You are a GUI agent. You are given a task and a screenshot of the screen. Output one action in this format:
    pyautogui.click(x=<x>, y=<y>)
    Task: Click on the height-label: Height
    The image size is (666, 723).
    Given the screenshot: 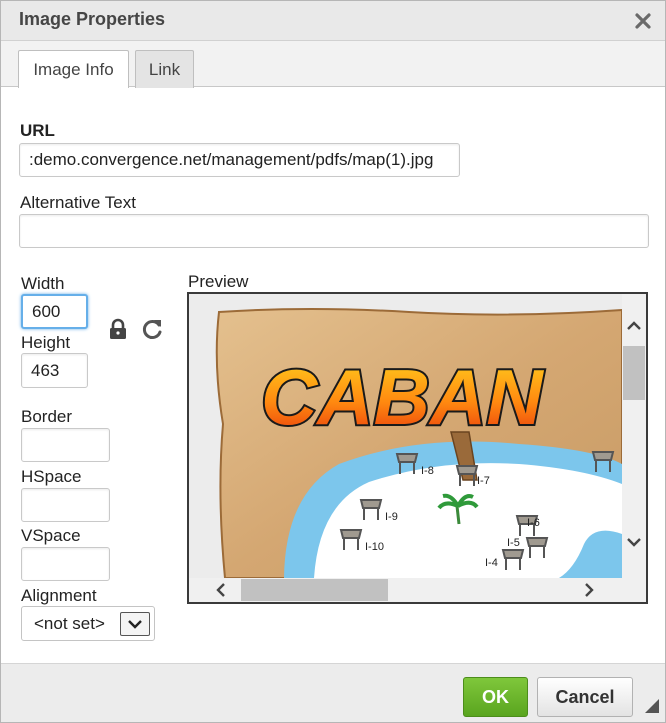 What is the action you would take?
    pyautogui.click(x=46, y=342)
    